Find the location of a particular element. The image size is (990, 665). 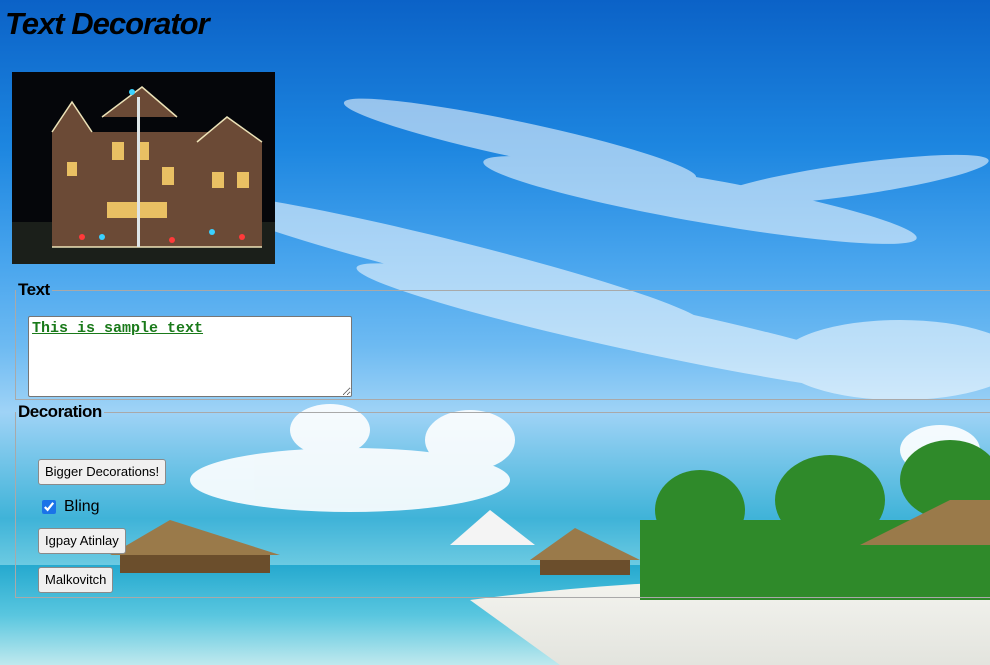

bling-option: Bling is located at coordinates (71, 507).